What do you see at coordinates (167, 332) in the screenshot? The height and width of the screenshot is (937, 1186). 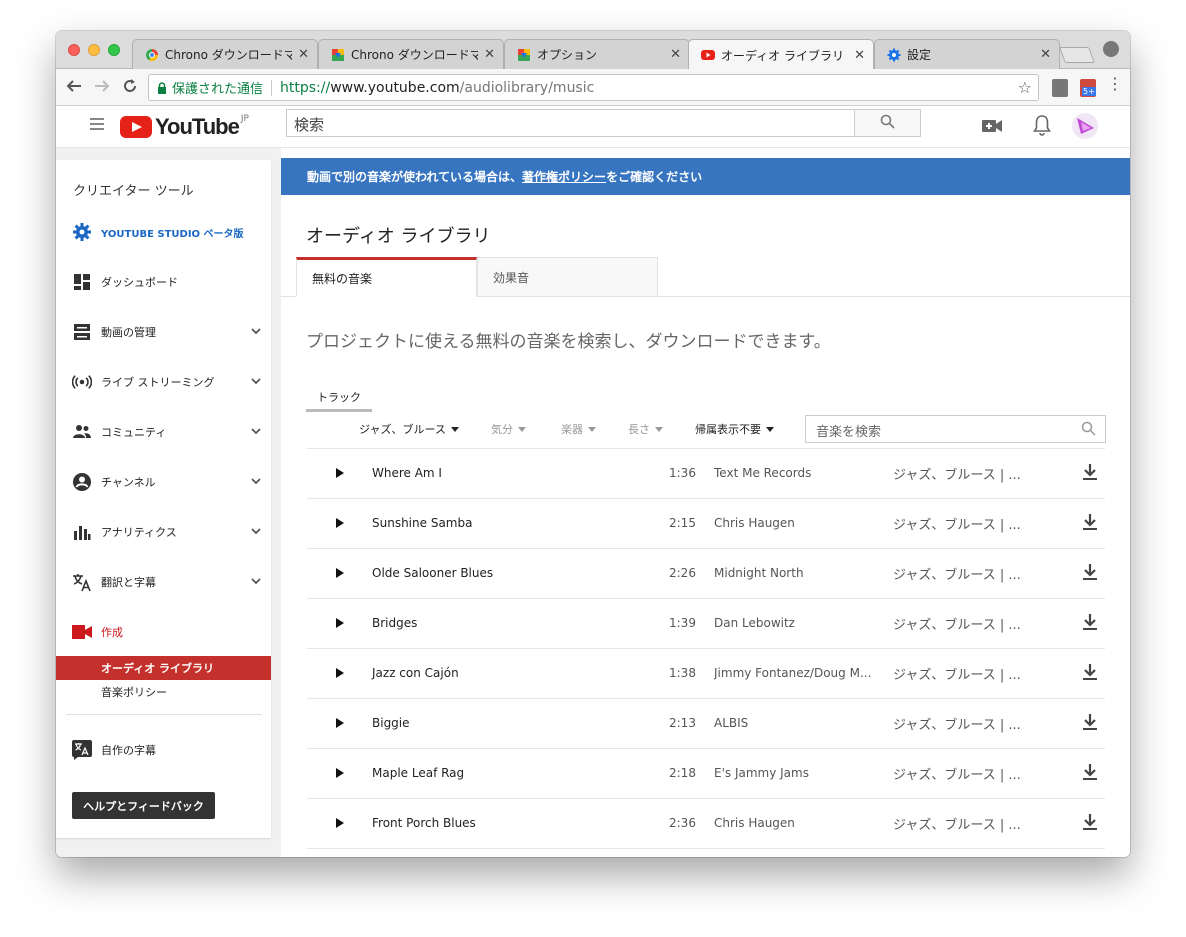 I see `sidebar-item-video-manager: 動画の管理` at bounding box center [167, 332].